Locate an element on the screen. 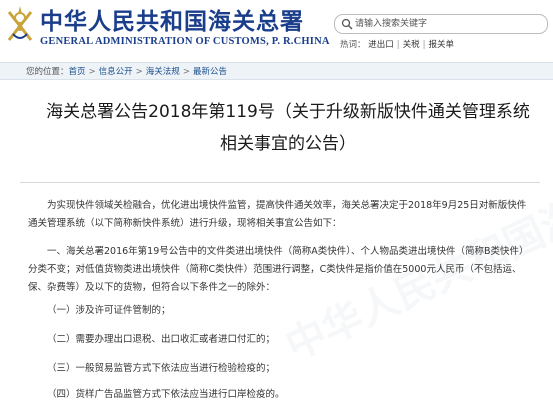 The image size is (553, 403). search-icon is located at coordinates (347, 24).